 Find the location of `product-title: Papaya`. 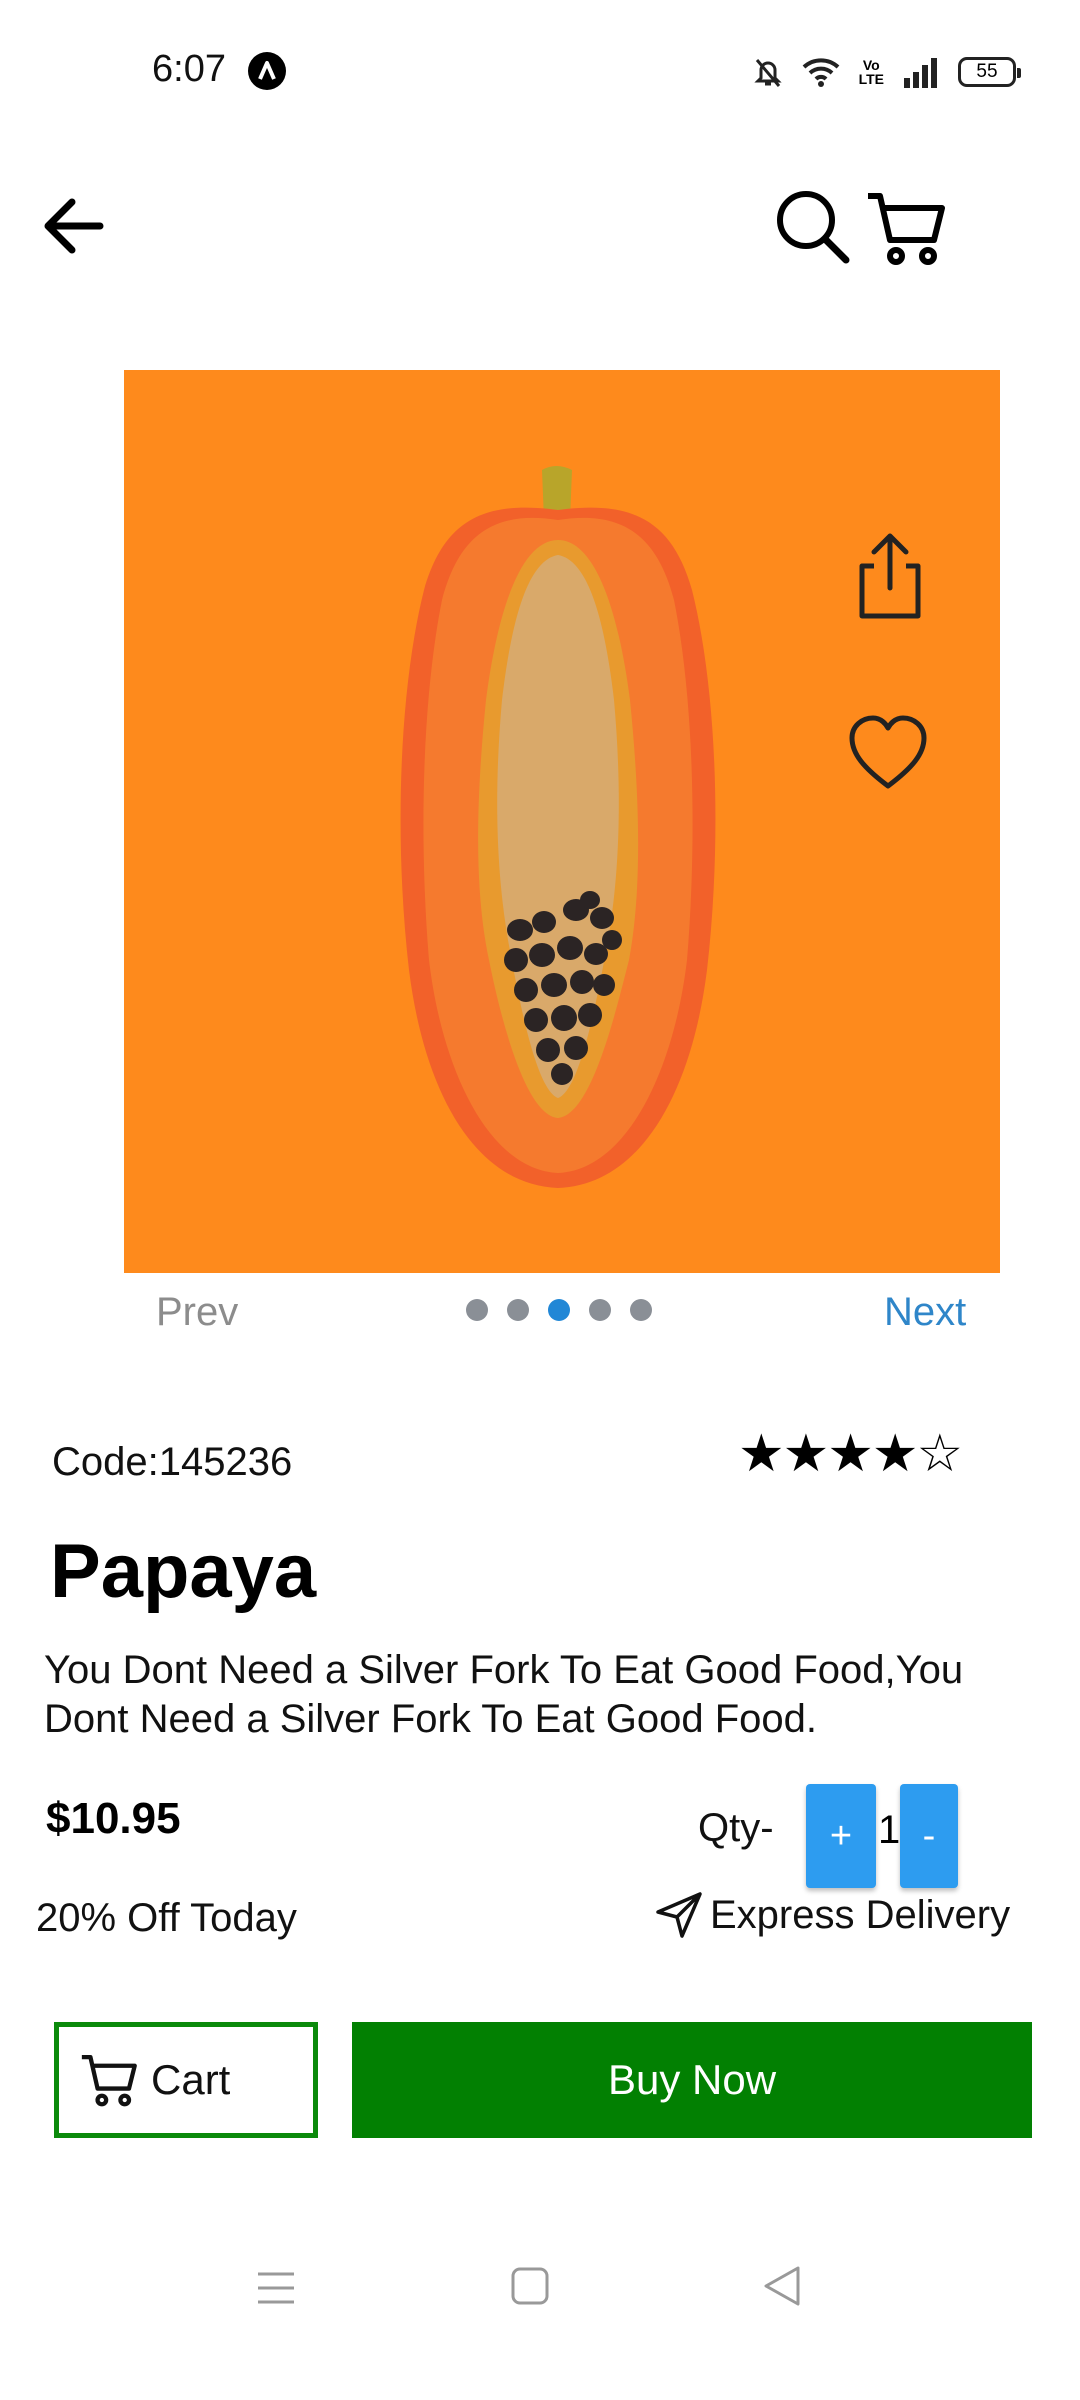

product-title: Papaya is located at coordinates (183, 1571).